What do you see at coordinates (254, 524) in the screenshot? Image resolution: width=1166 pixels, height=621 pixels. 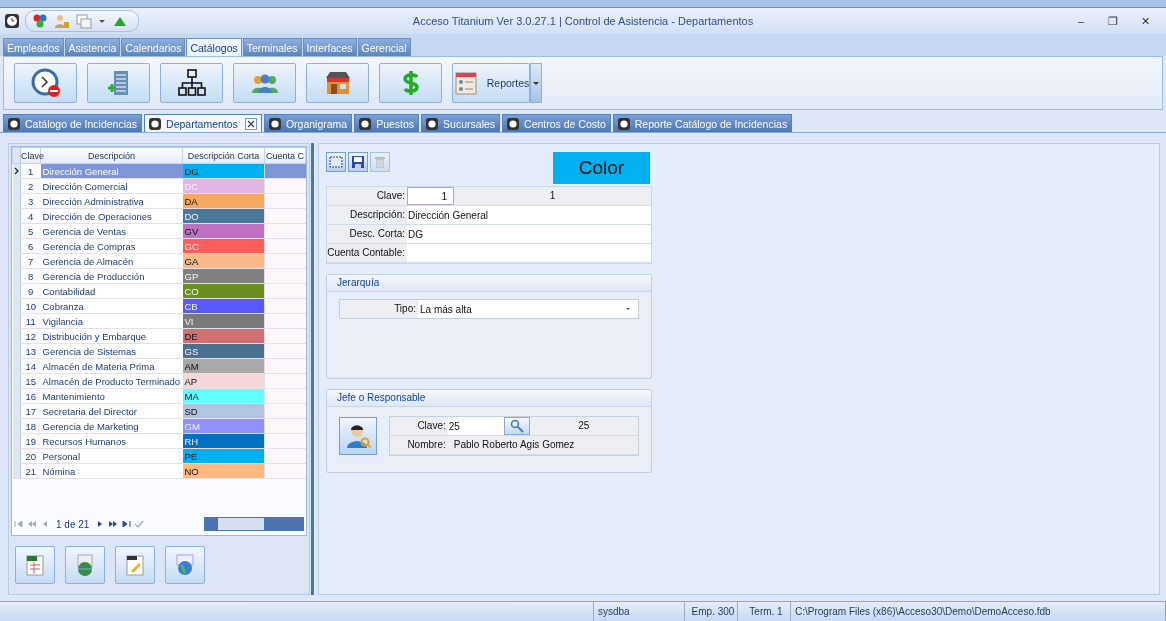 I see `horizontal-scrollbar` at bounding box center [254, 524].